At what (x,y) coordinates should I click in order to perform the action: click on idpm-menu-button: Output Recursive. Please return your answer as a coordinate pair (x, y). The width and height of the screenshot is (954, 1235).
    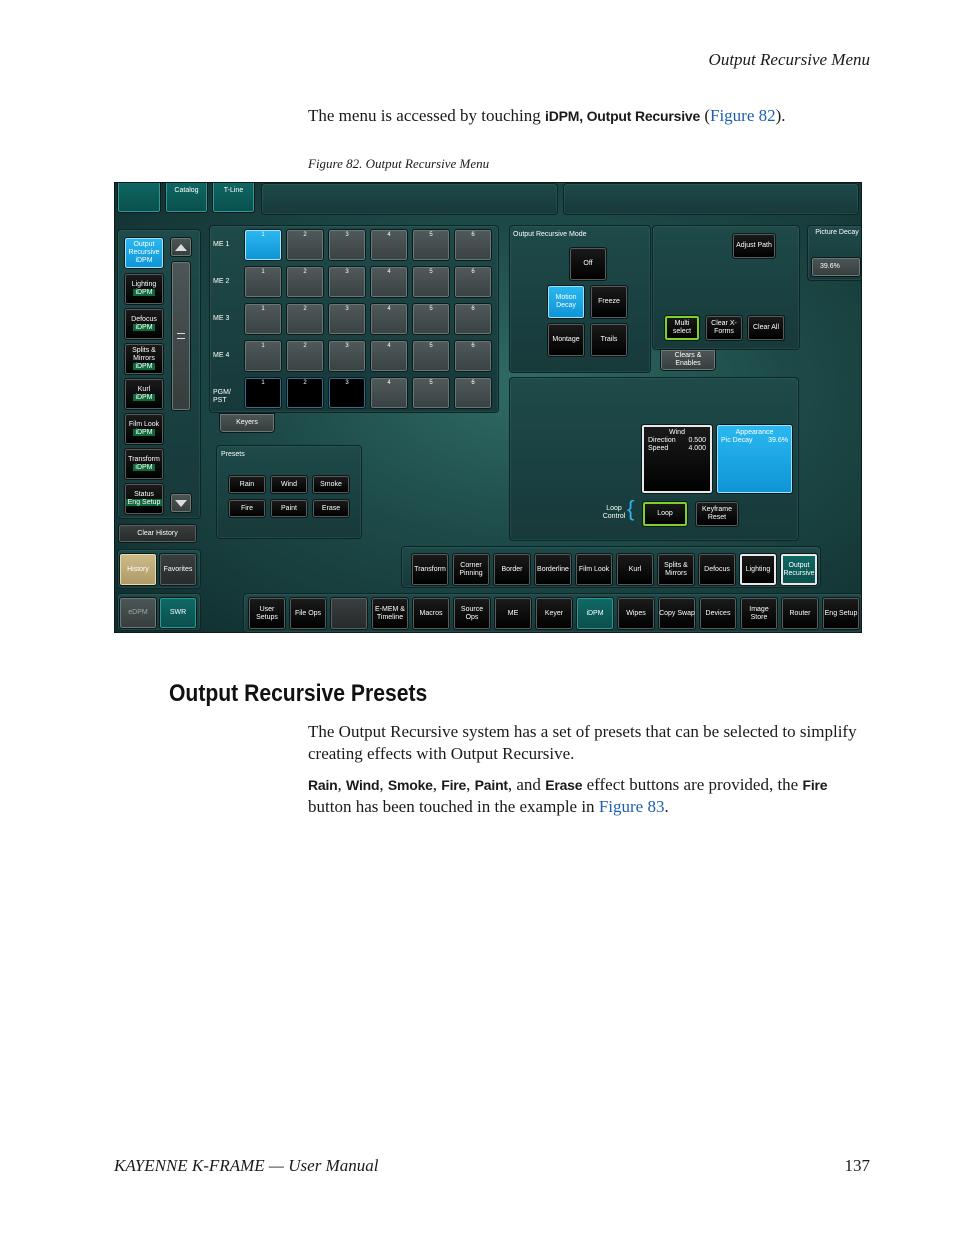
    Looking at the image, I should click on (799, 569).